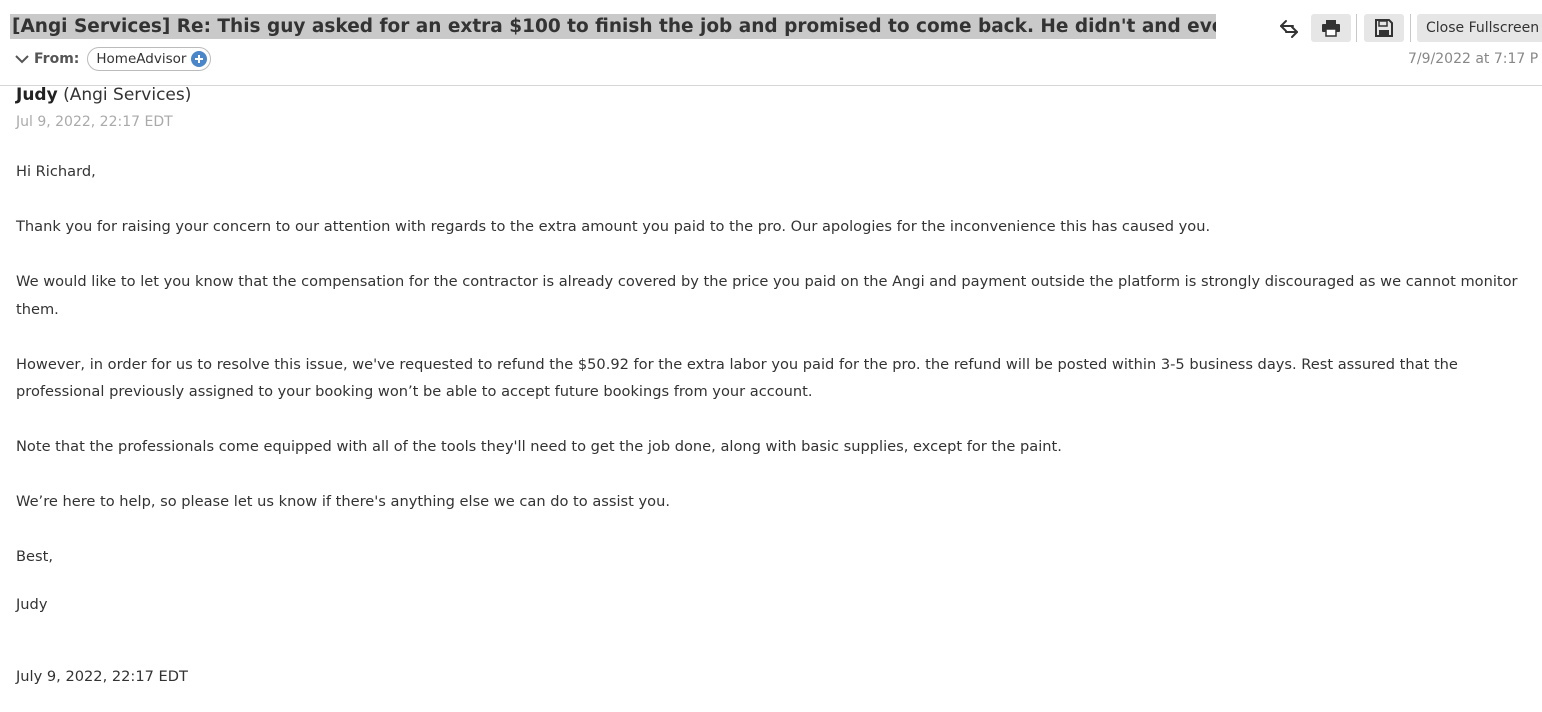 Image resolution: width=1542 pixels, height=712 pixels. Describe the element at coordinates (1289, 28) in the screenshot. I see `reply-all-icon` at that location.